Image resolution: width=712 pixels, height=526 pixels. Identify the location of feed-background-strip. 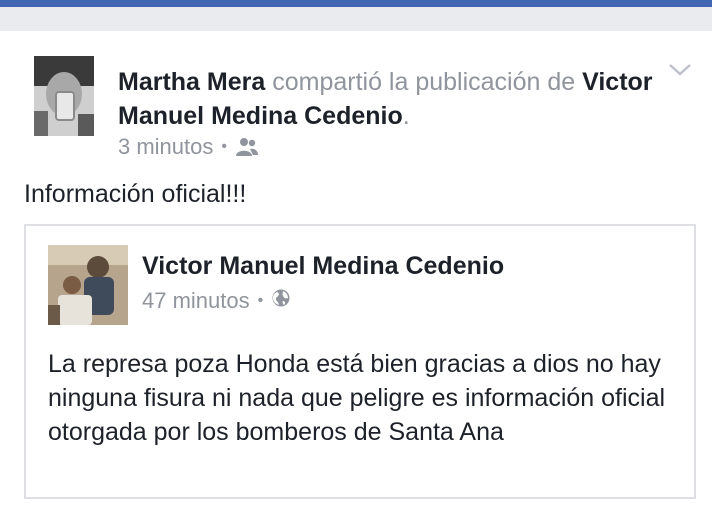
(356, 19).